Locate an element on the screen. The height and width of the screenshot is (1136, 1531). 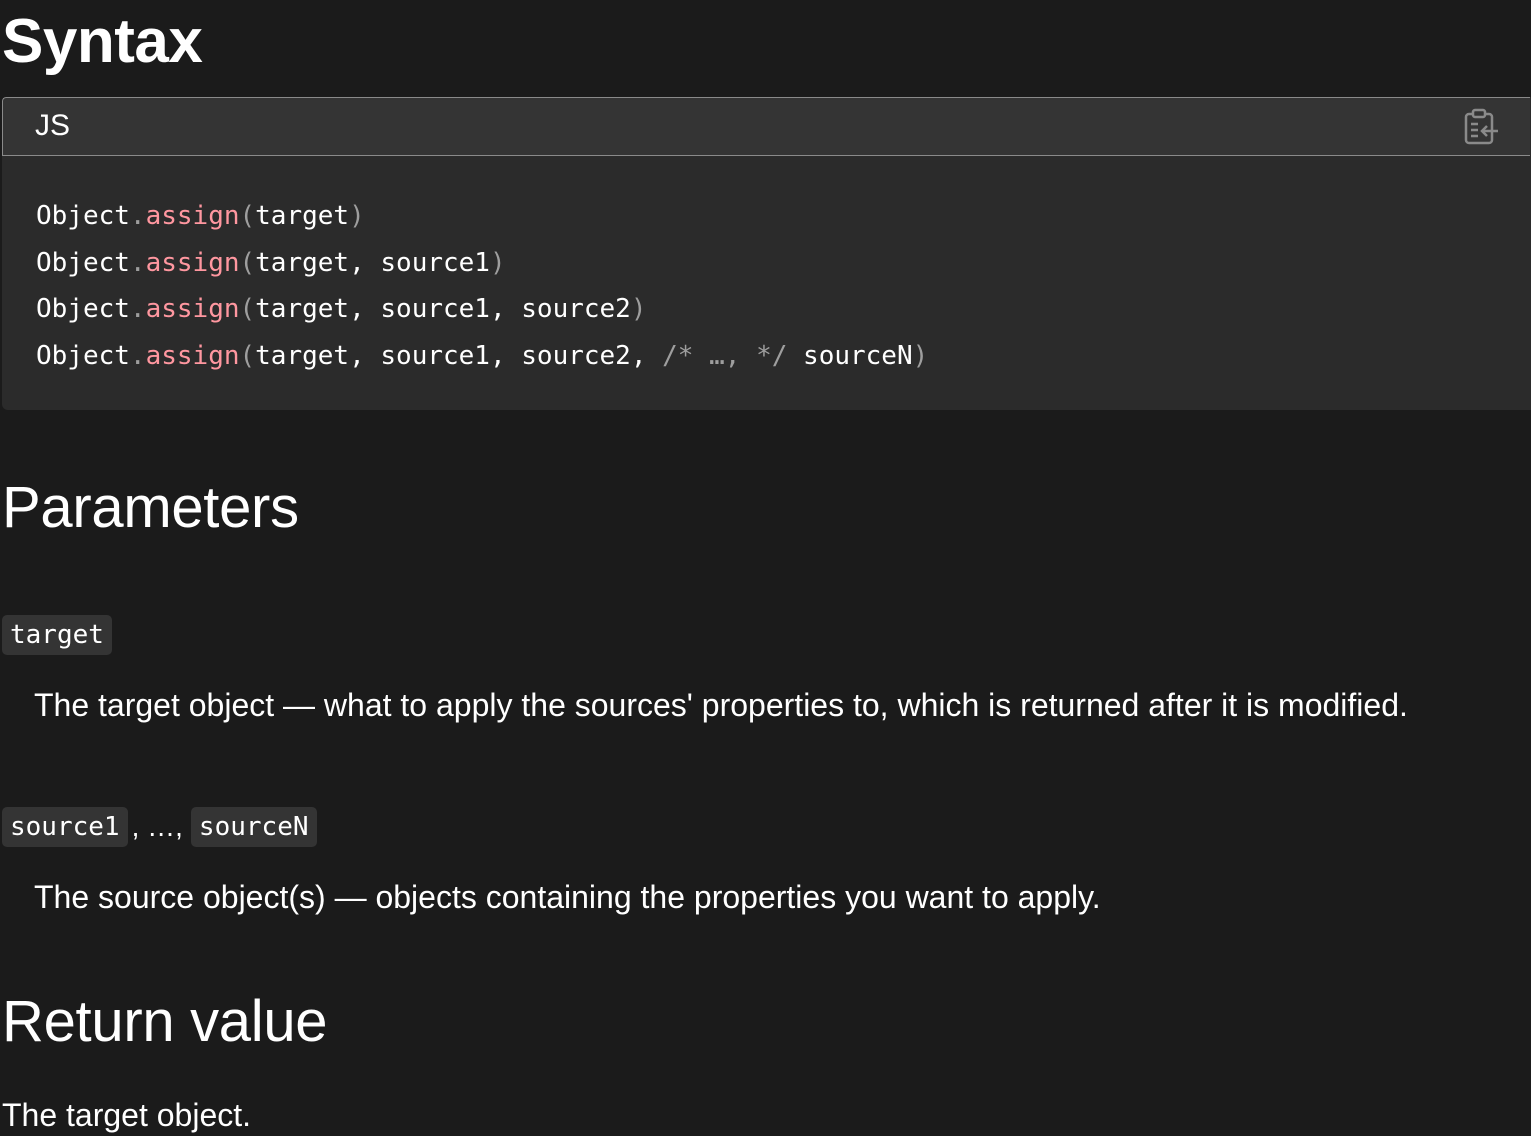
param-term-target: target is located at coordinates (57, 635).